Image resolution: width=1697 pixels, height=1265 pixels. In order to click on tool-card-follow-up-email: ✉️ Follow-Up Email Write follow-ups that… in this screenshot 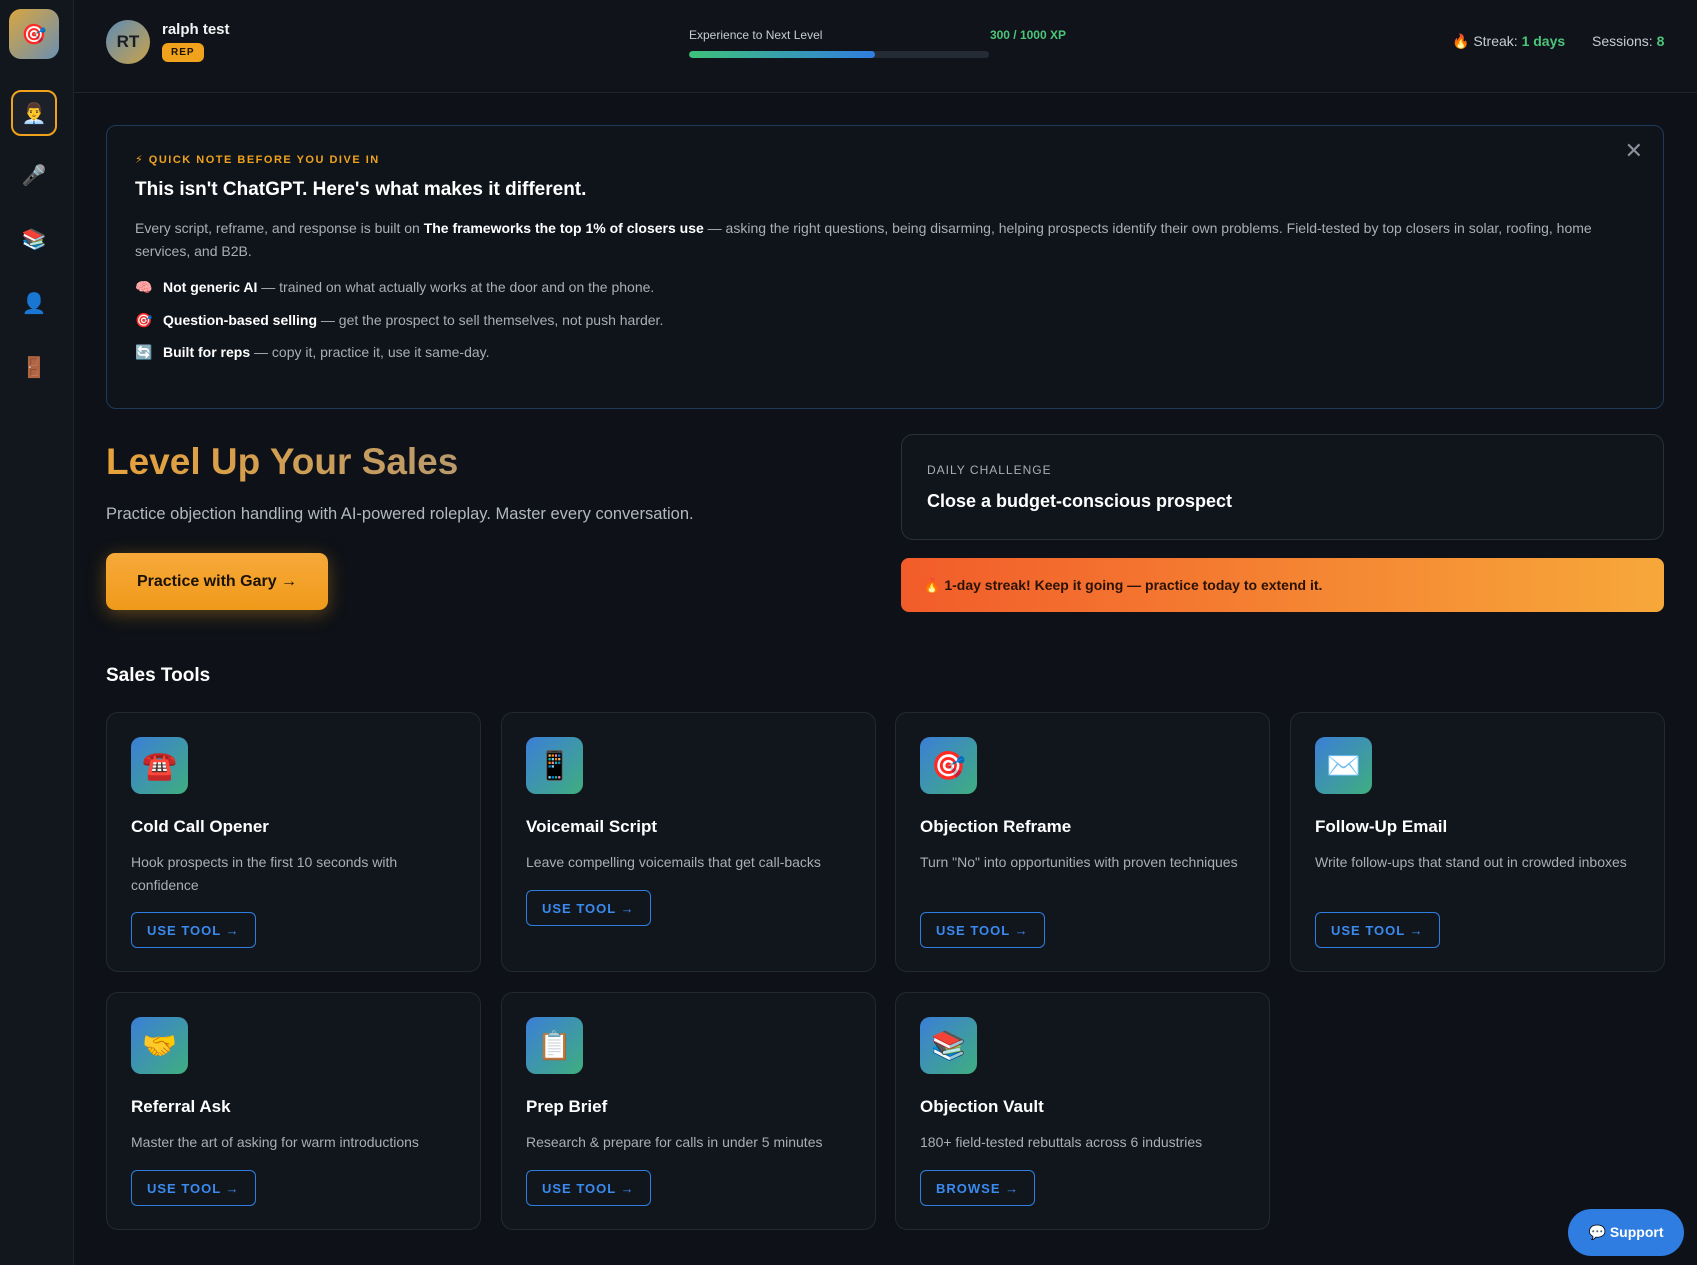, I will do `click(1477, 842)`.